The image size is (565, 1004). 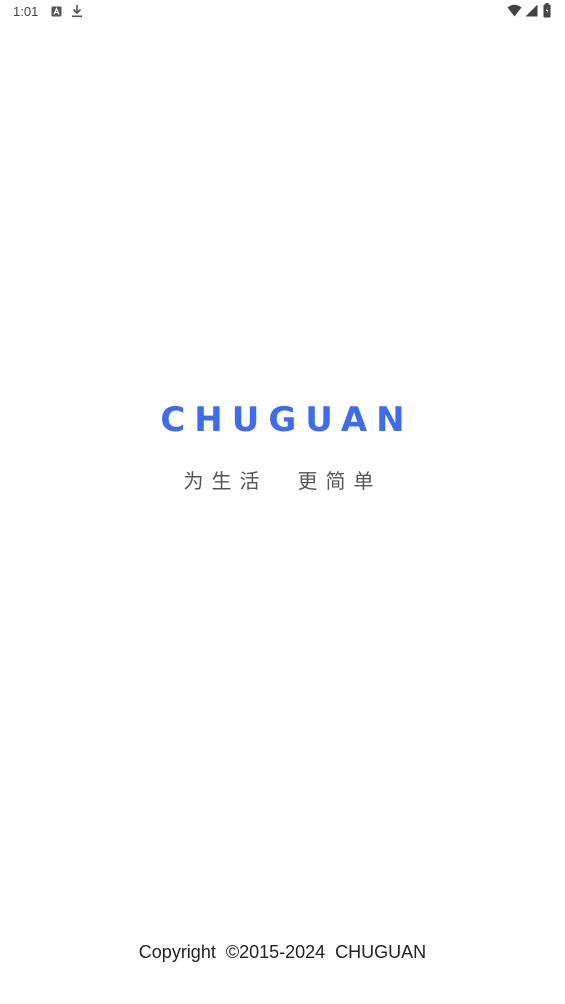 What do you see at coordinates (225, 481) in the screenshot?
I see `slogan-part-1: 为生活` at bounding box center [225, 481].